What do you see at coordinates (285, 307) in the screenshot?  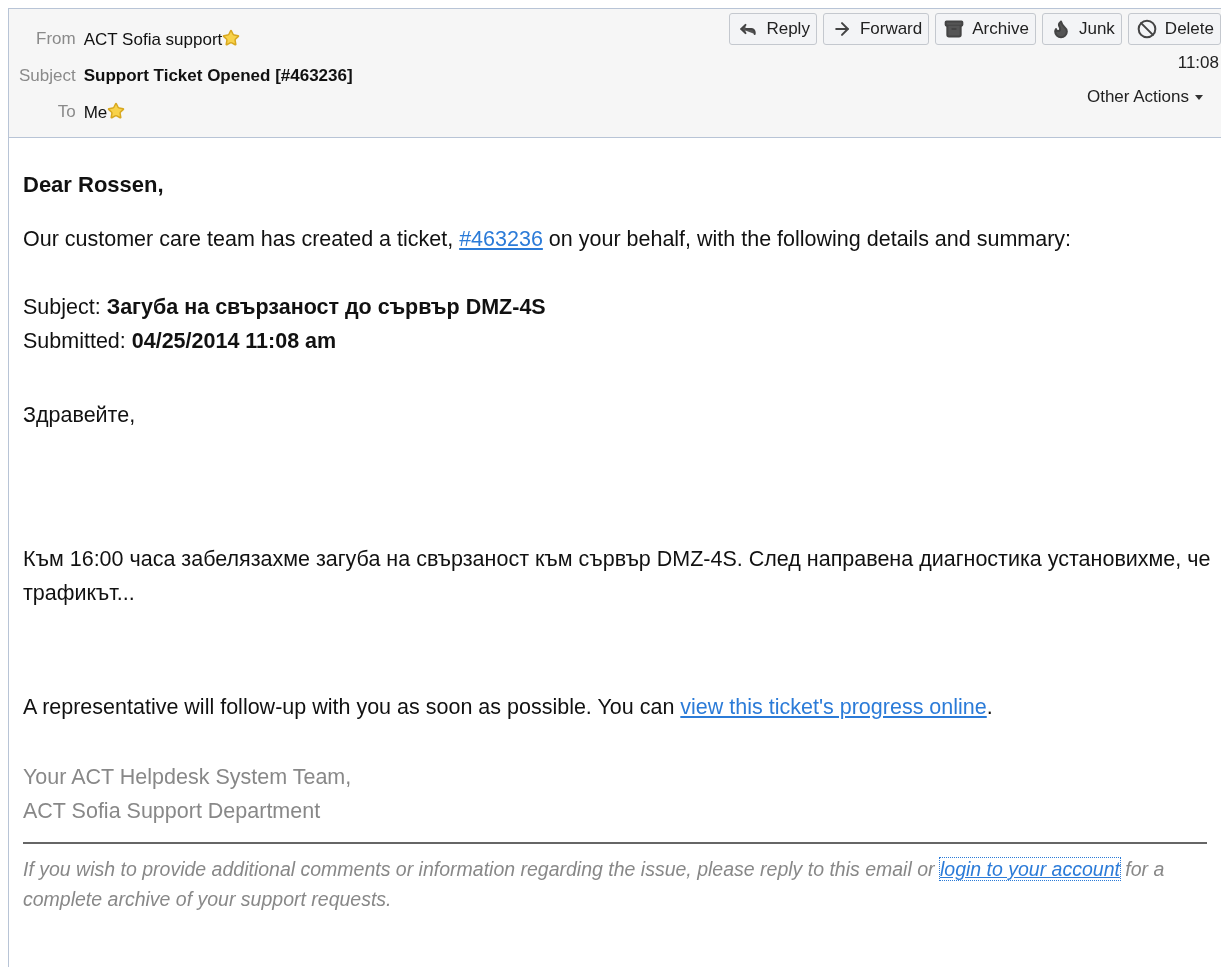 I see `detail-line: Subject: Загуба на свързаност до сървър DMZ-4S` at bounding box center [285, 307].